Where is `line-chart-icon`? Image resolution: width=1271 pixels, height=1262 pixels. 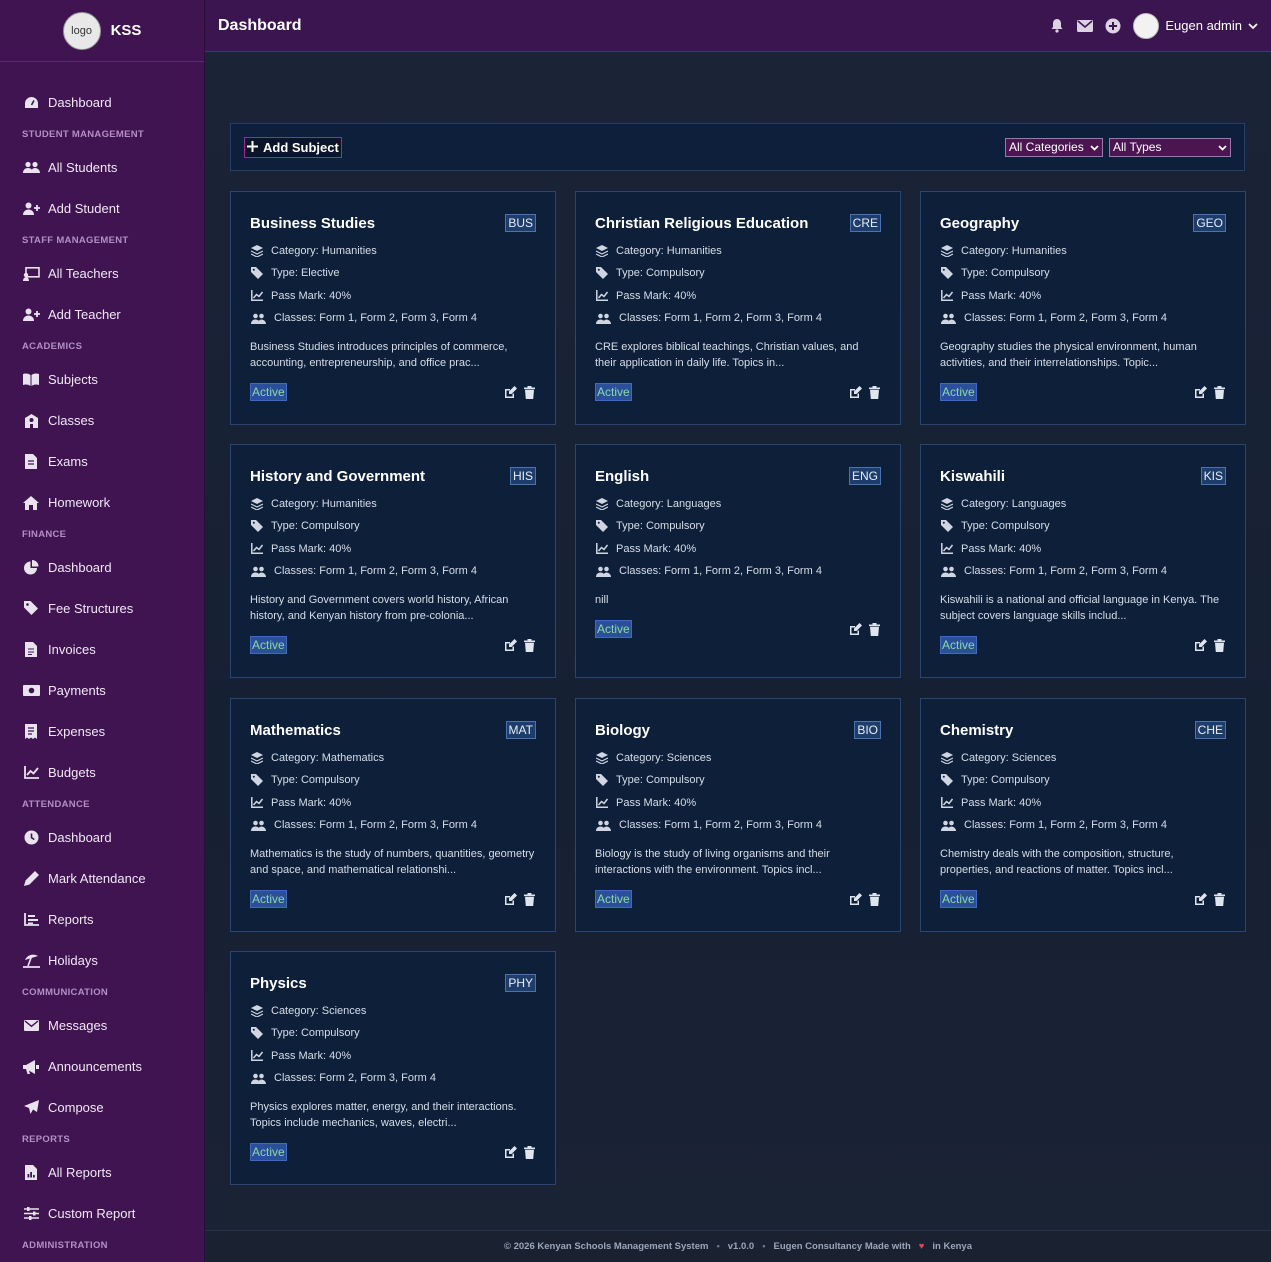
line-chart-icon is located at coordinates (31, 773).